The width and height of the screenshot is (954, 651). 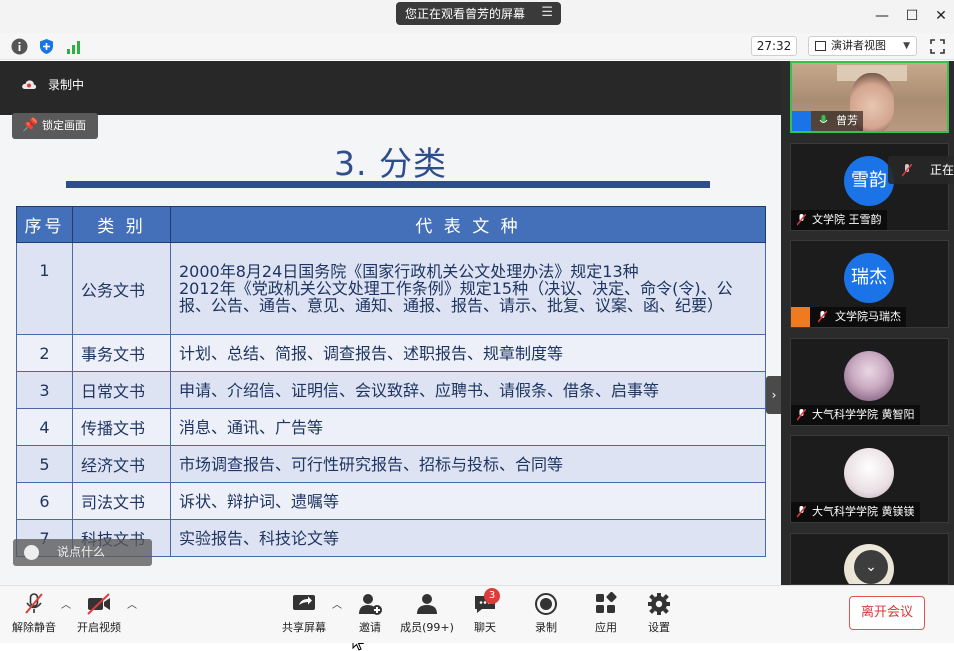 I want to click on participant-name: 曾芳, so click(x=847, y=120).